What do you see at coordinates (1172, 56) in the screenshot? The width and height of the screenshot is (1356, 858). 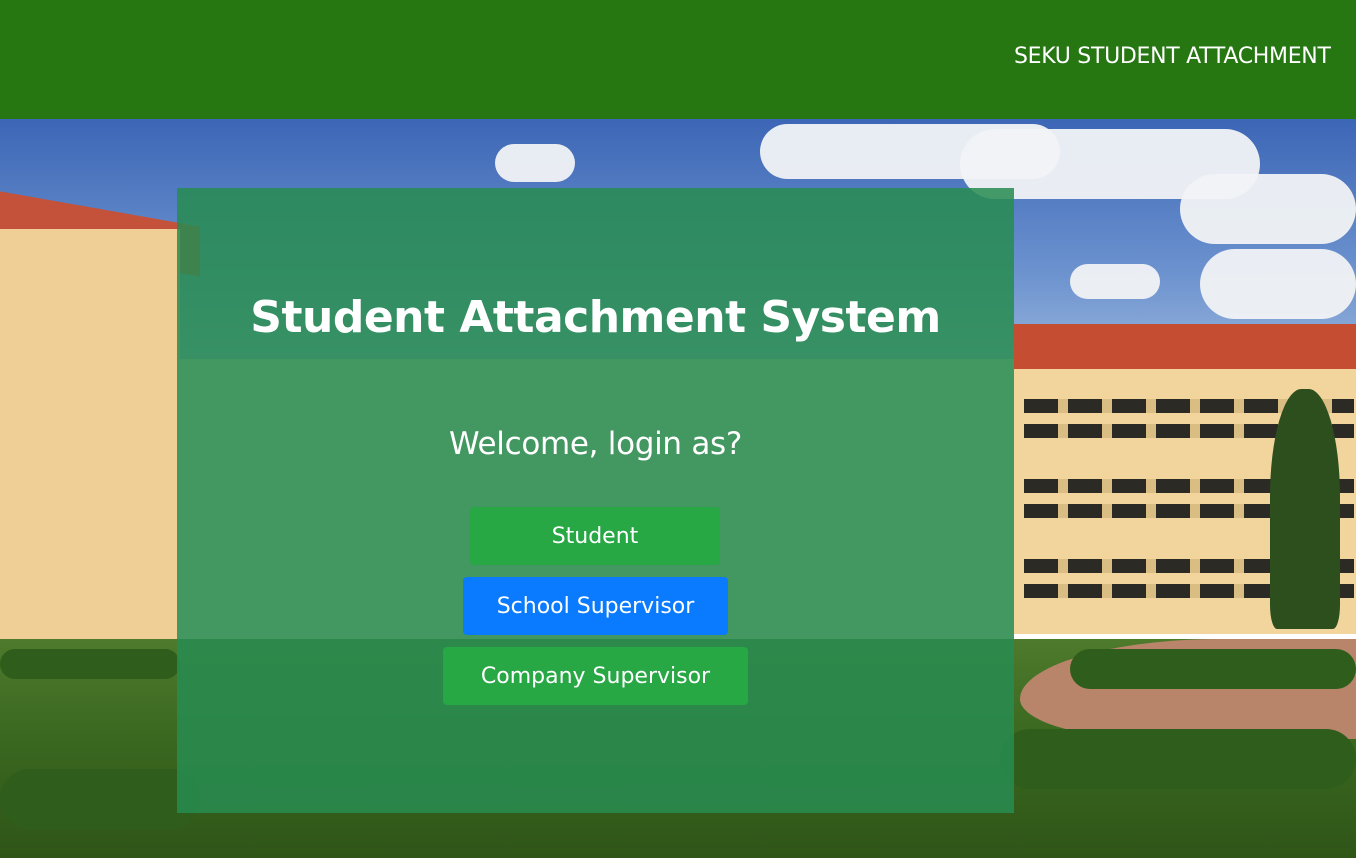 I see `site-title: SEKU STUDENT ATTACHMENT` at bounding box center [1172, 56].